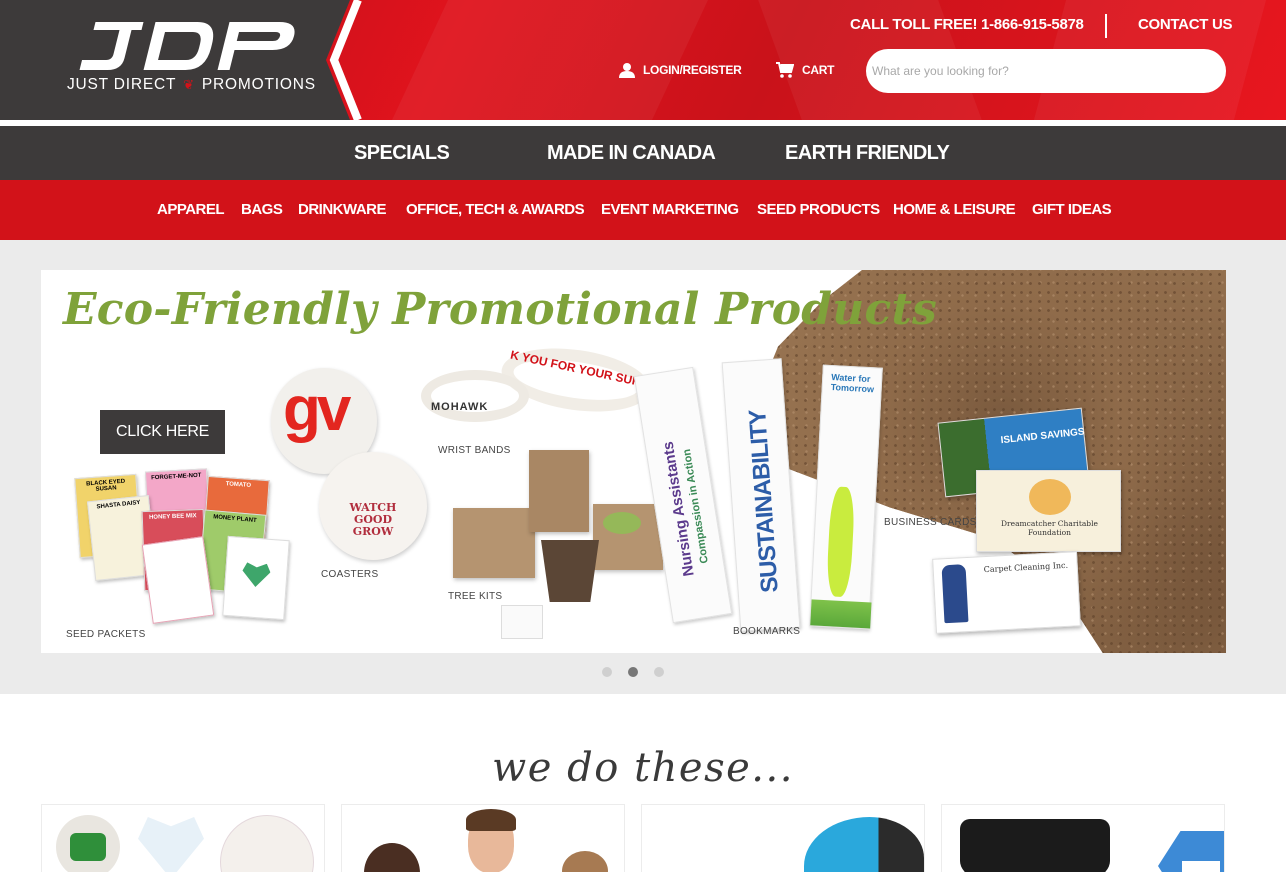 The width and height of the screenshot is (1286, 872). I want to click on search-input, so click(1046, 71).